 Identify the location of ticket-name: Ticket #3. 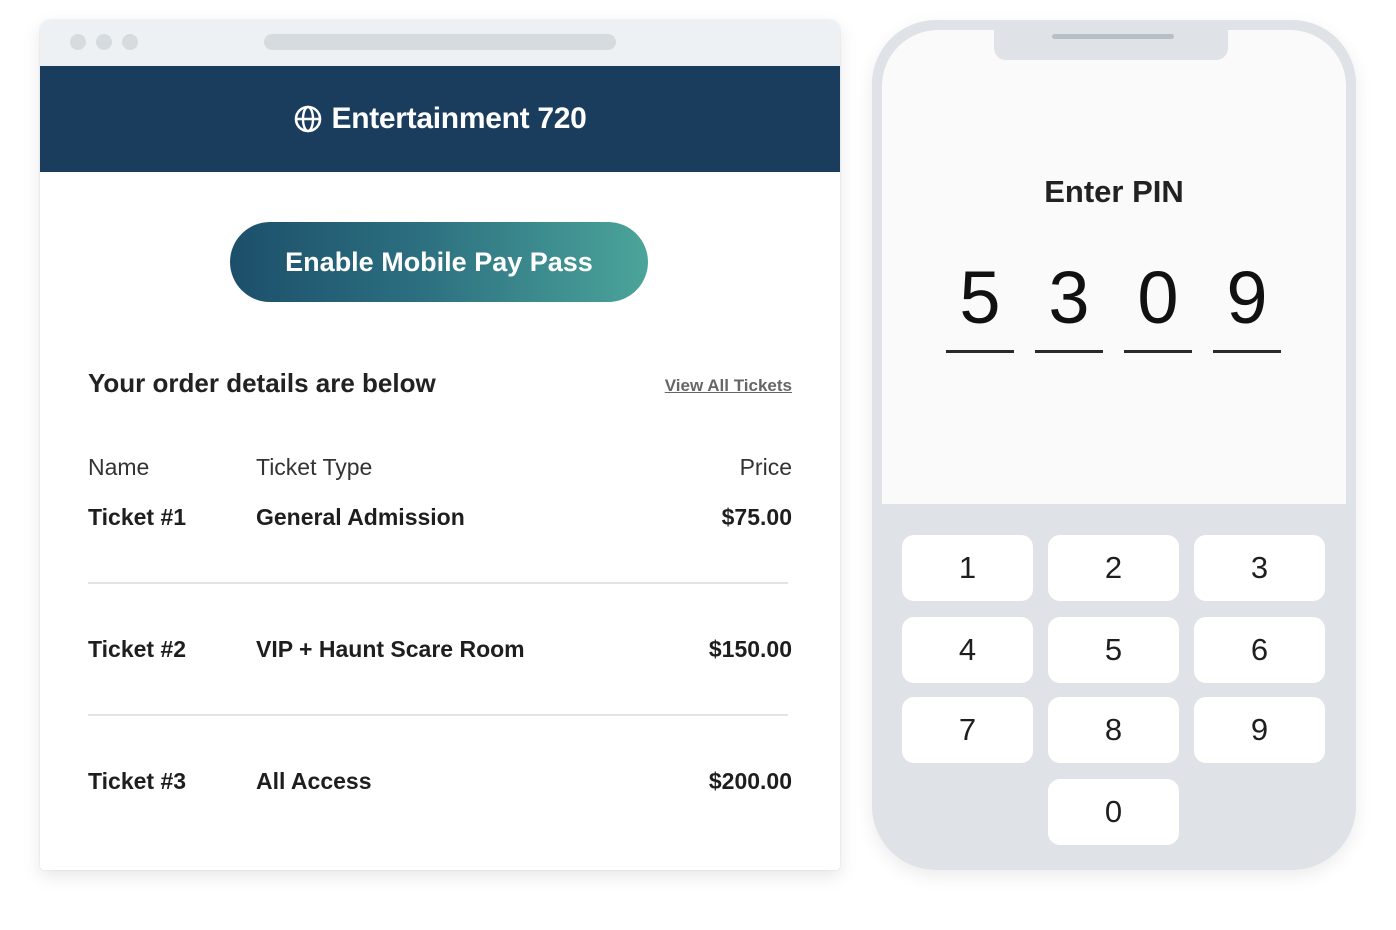
(137, 781).